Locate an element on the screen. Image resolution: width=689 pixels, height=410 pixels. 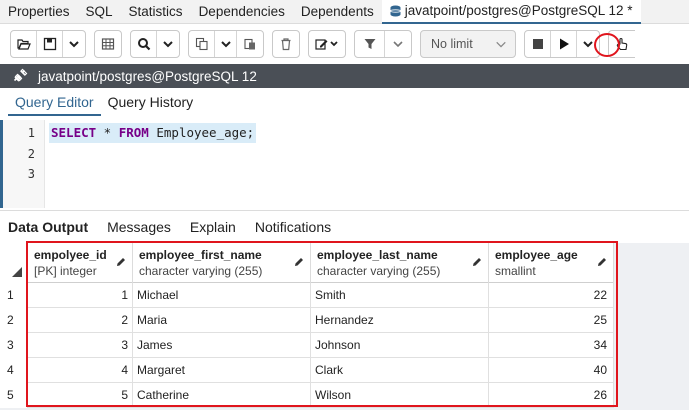
column-header-empolyee-id: empolyee_id [PK] integer is located at coordinates (80, 263).